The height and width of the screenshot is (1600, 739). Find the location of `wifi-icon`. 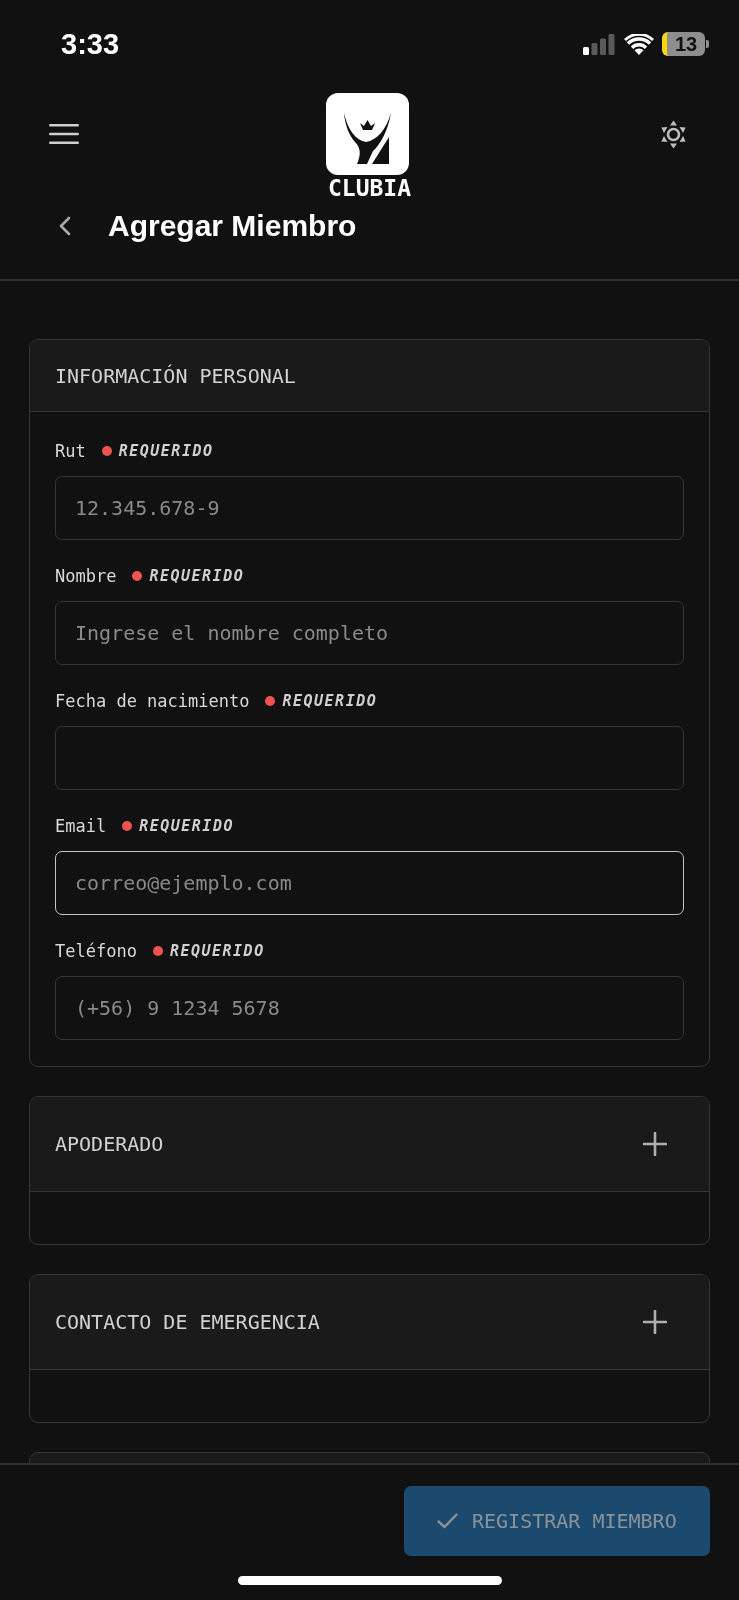

wifi-icon is located at coordinates (639, 44).